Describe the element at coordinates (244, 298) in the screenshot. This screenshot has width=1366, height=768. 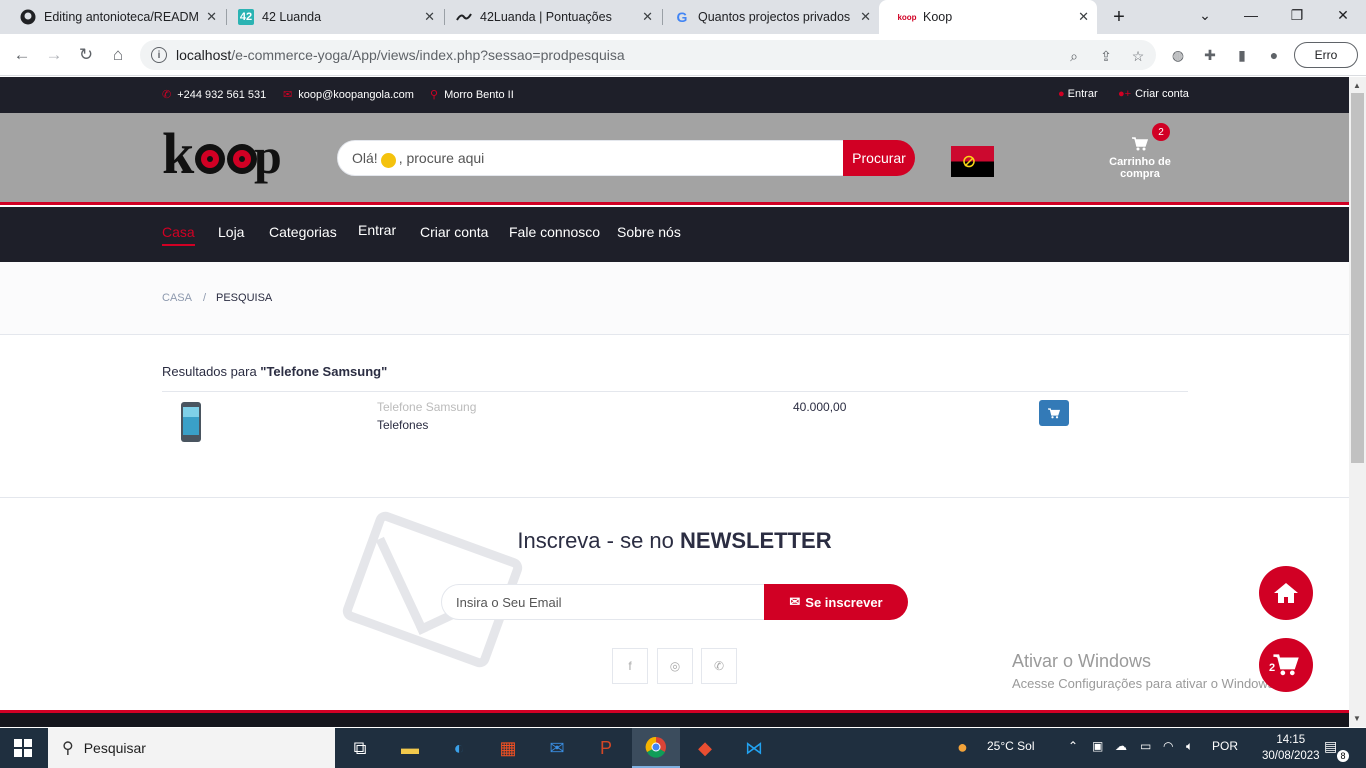
I see `breadcrumb-current: Pesquisa` at that location.